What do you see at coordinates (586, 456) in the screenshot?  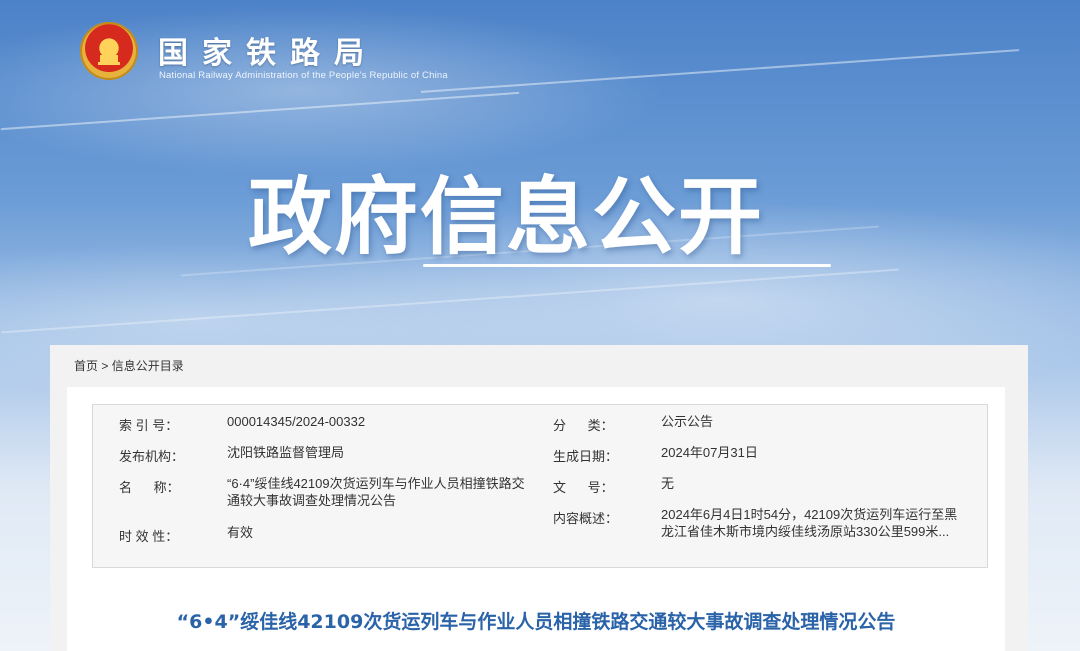 I see `date-label: 生成日期：` at bounding box center [586, 456].